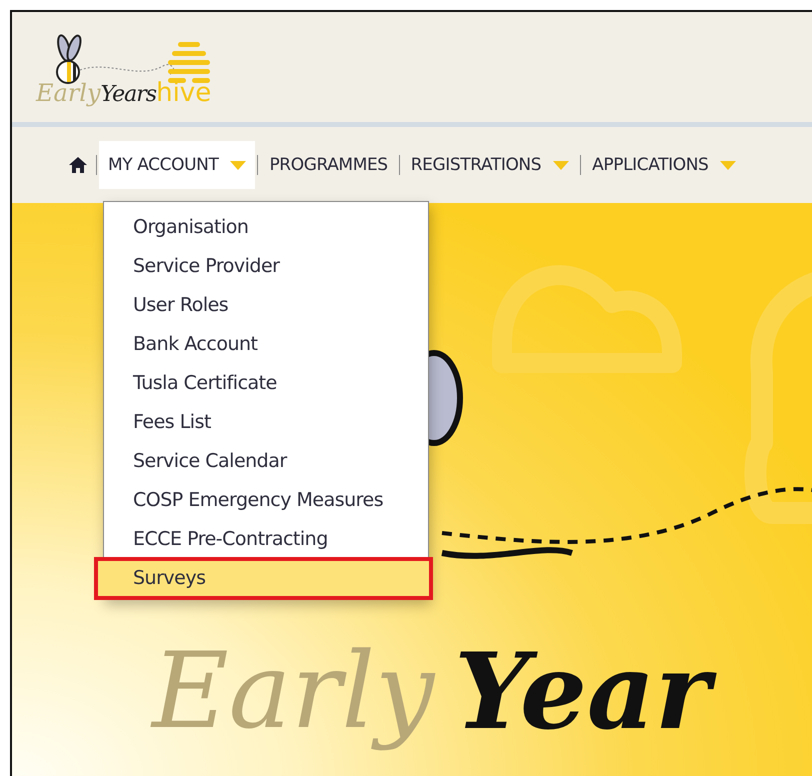  Describe the element at coordinates (266, 305) in the screenshot. I see `dropdown-menu-item: User Roles` at that location.